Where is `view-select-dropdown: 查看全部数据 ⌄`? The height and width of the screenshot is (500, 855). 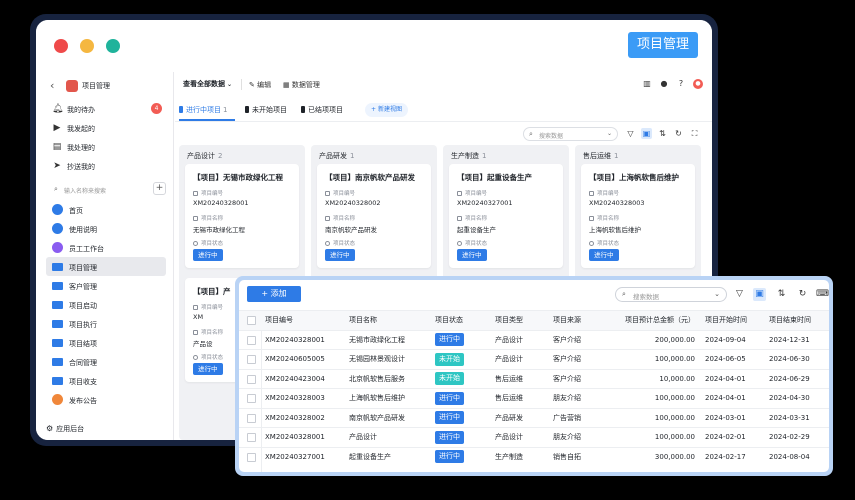
view-select-dropdown: 查看全部数据 ⌄ is located at coordinates (207, 84).